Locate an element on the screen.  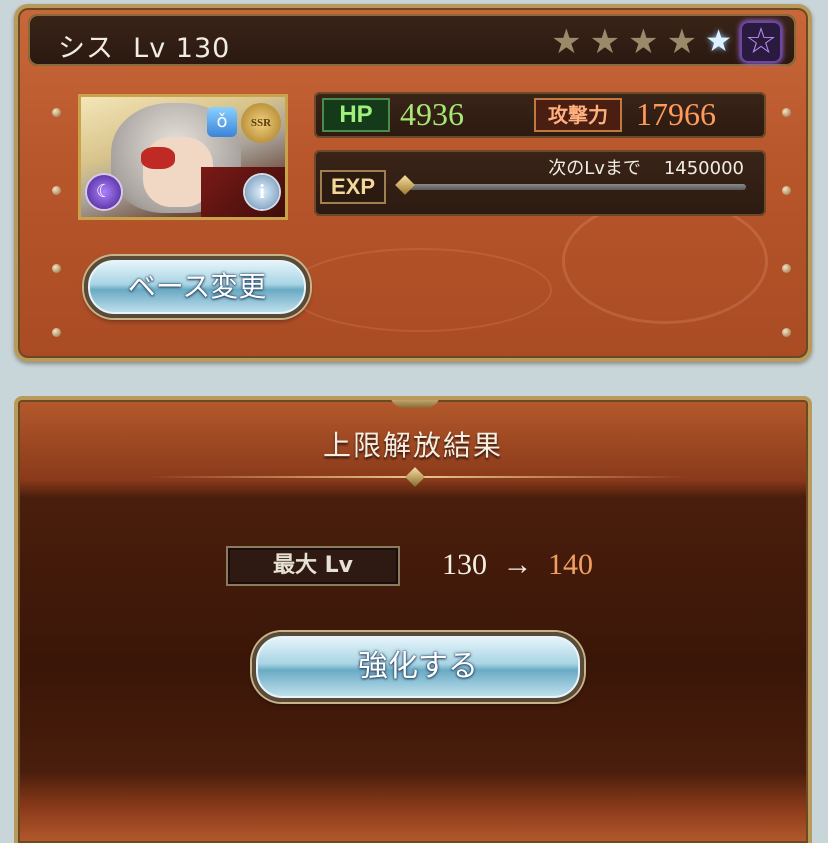
level-value: 130 is located at coordinates (203, 48).